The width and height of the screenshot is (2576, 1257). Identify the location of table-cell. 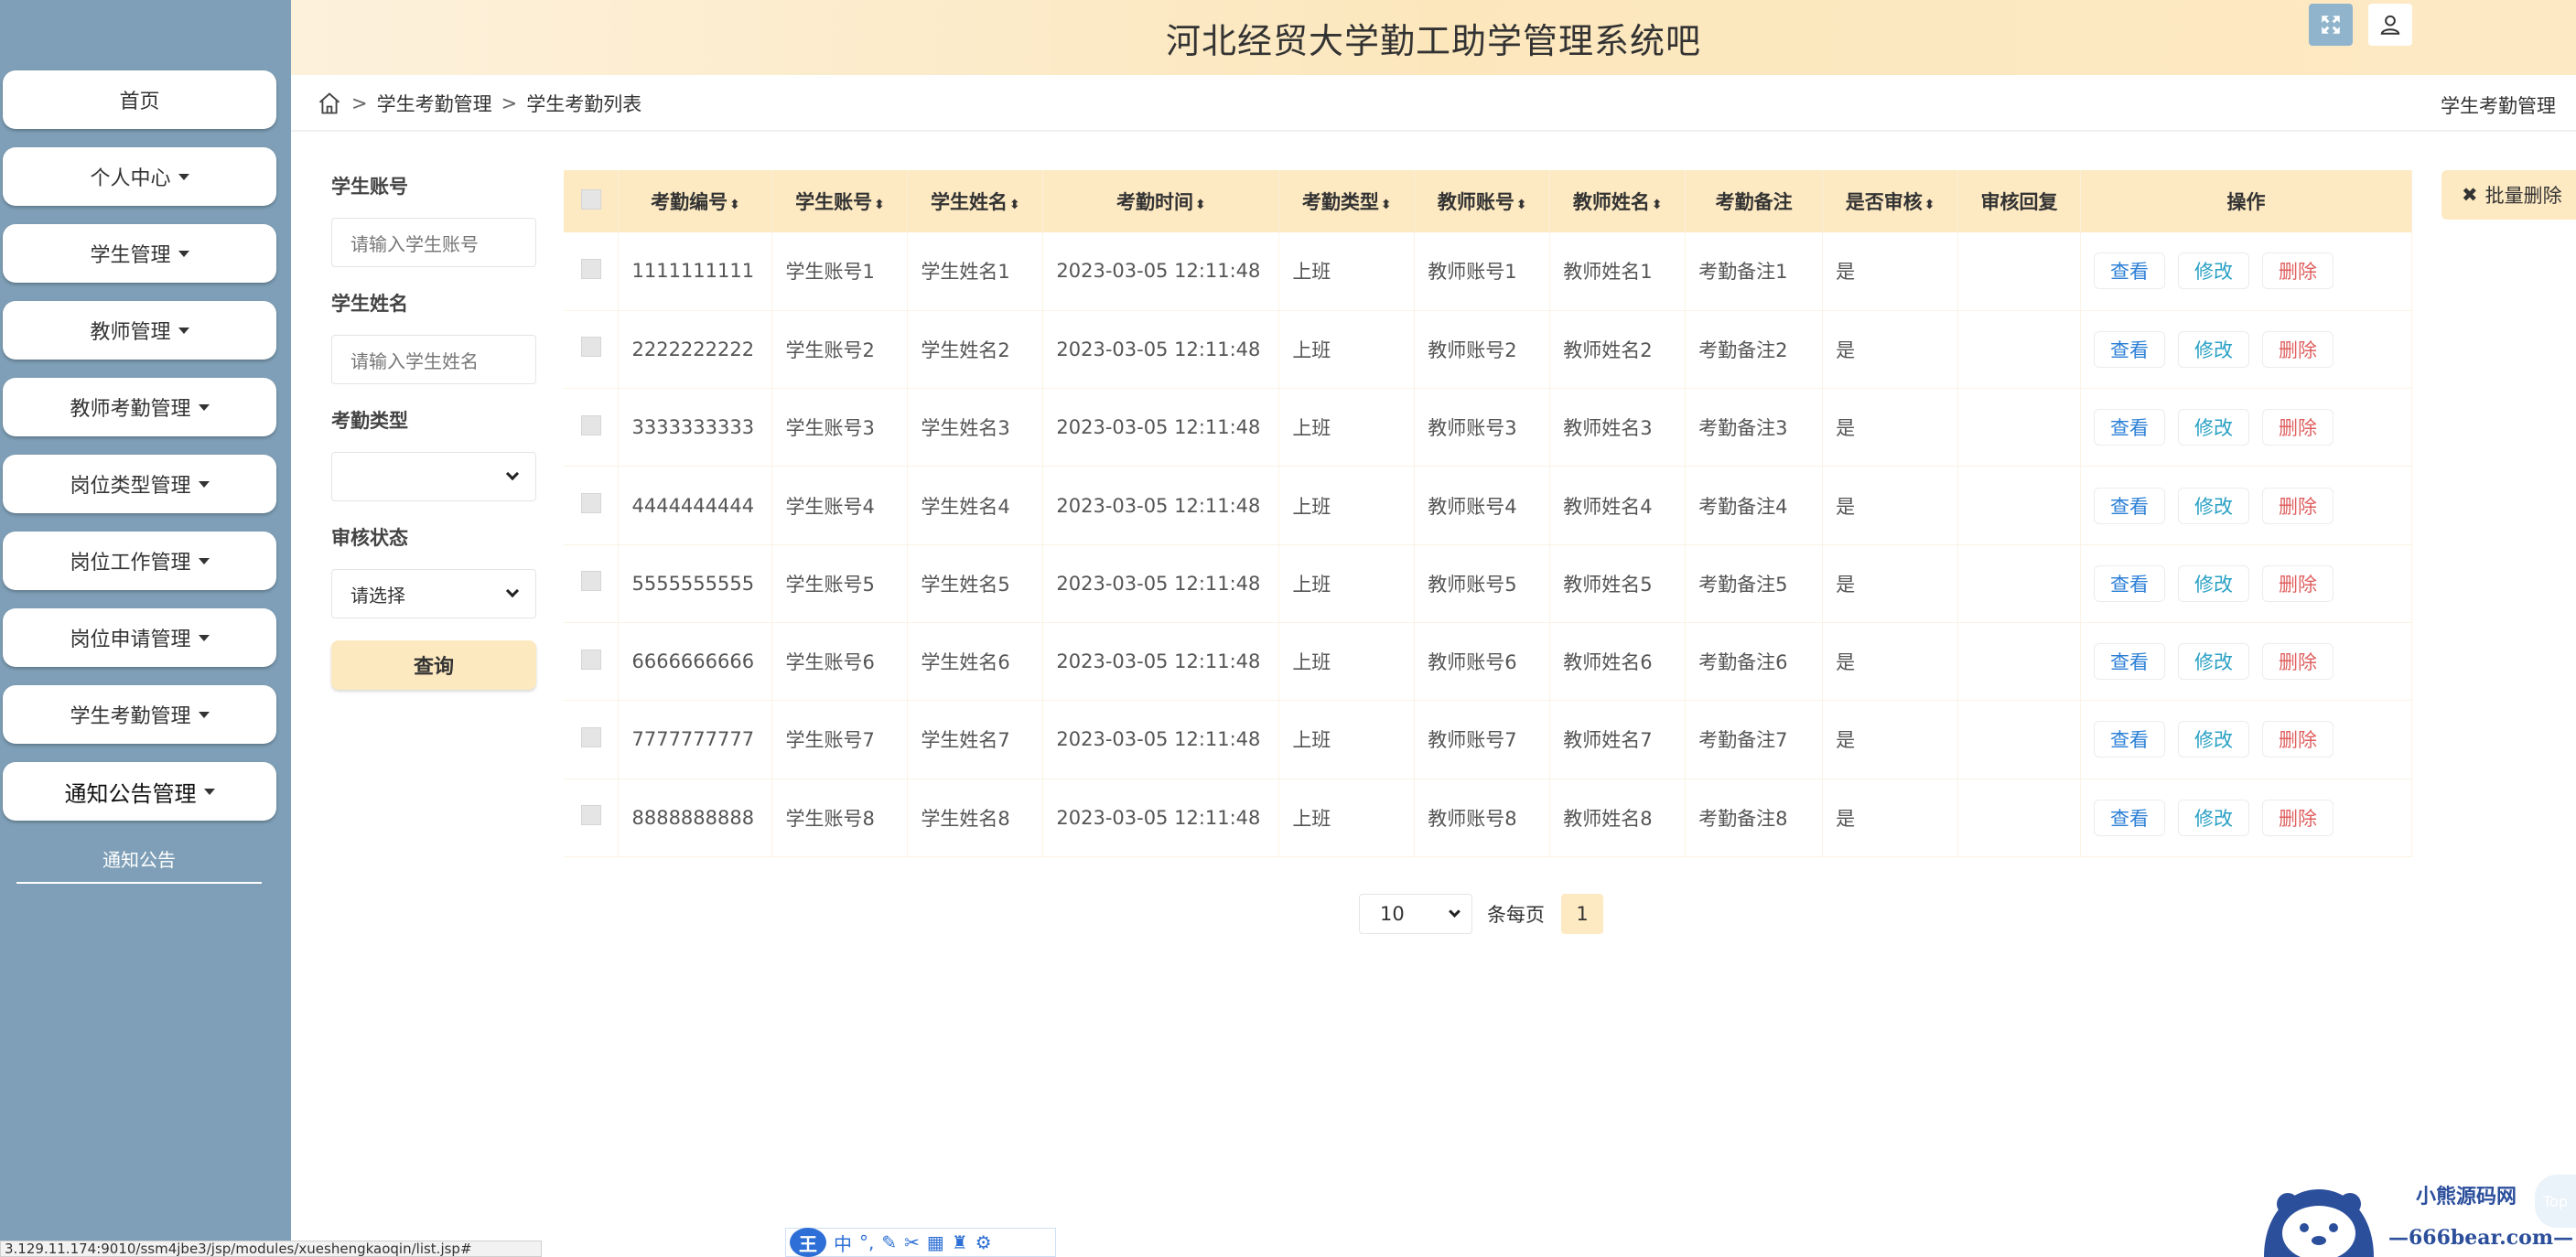
(2019, 739).